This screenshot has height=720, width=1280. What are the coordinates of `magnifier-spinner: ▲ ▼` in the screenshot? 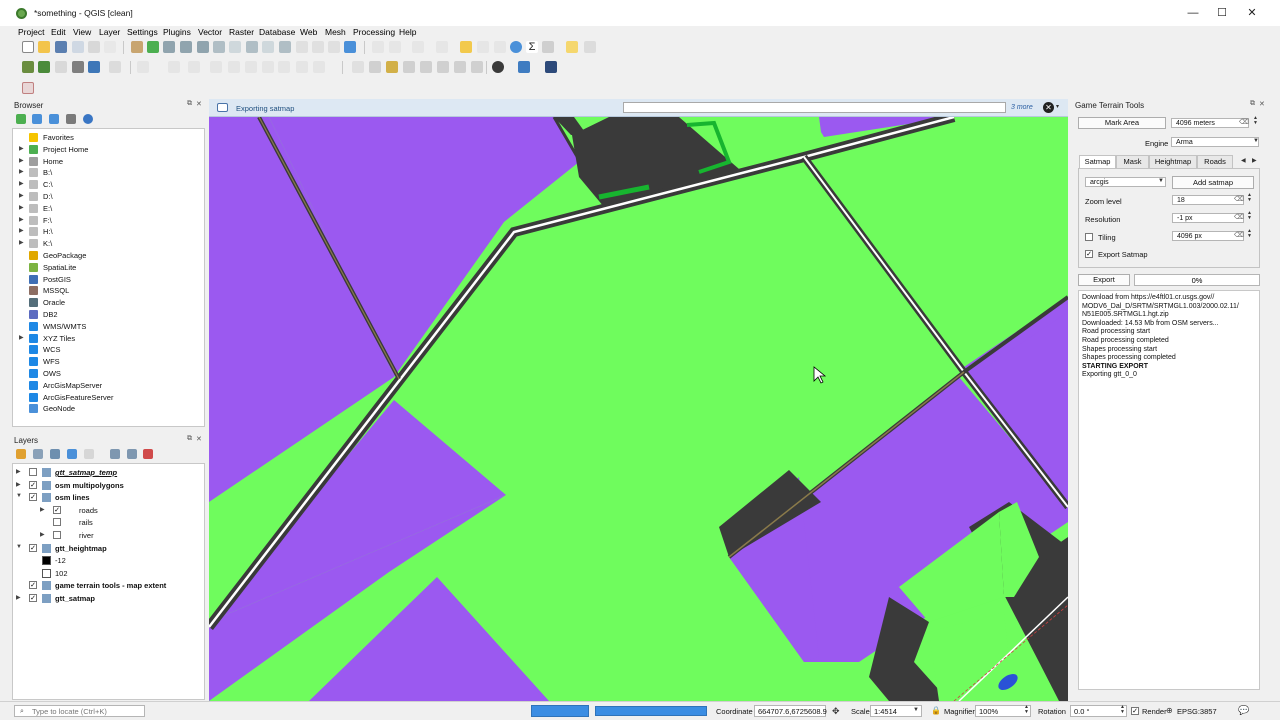 It's located at (1026, 710).